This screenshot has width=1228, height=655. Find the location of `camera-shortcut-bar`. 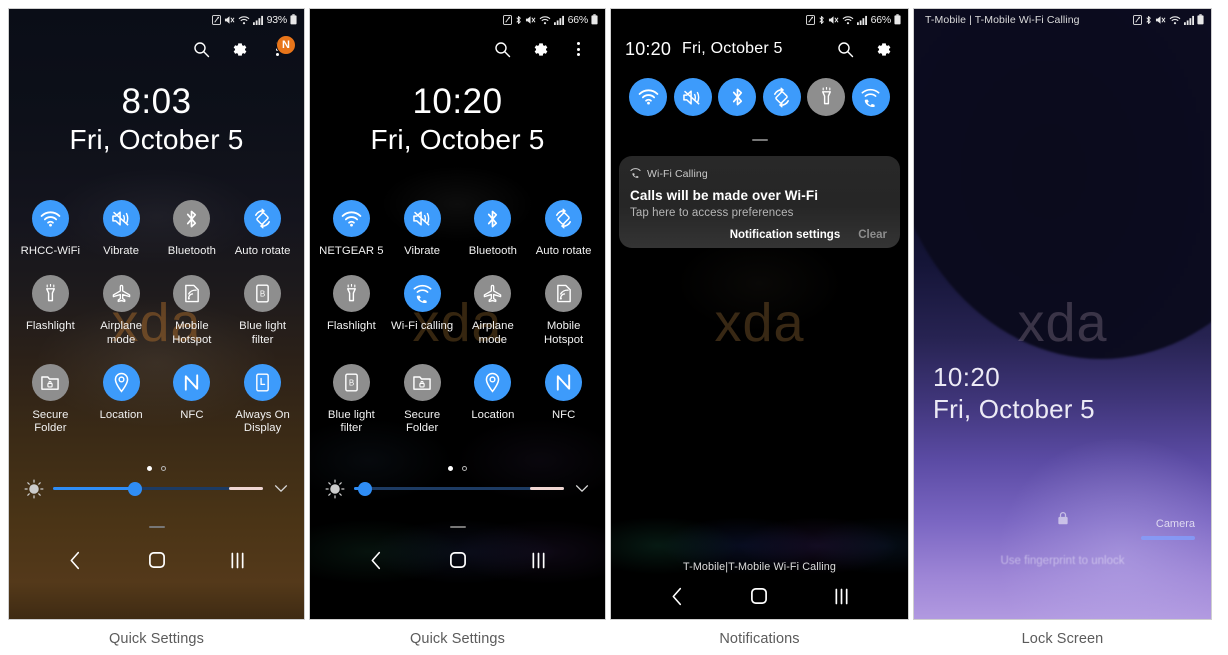

camera-shortcut-bar is located at coordinates (1168, 538).